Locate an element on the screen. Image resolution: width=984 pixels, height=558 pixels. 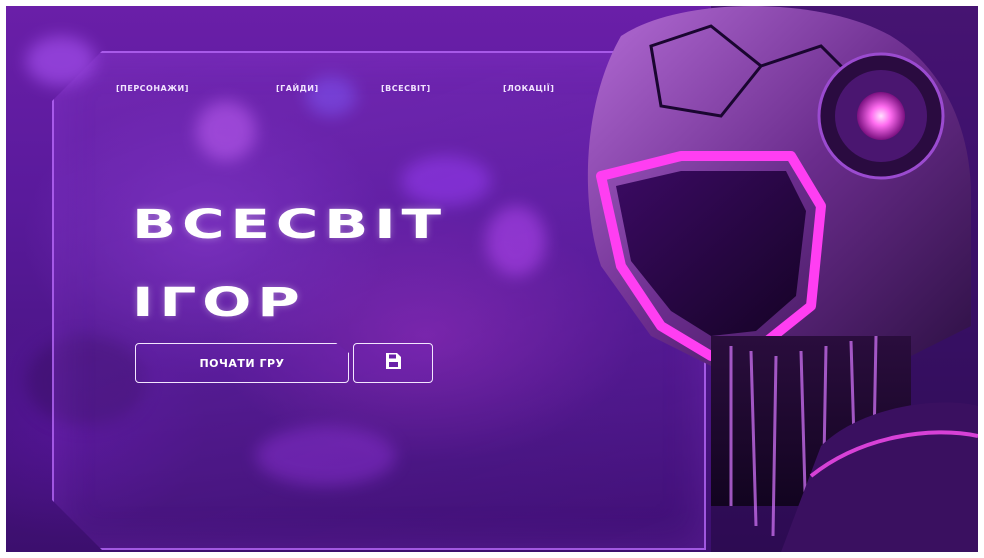
top-nav: [ПЕРСОНАЖИ] [ГАЙДИ] [ВСЕСВІТ] [ЛОКАЦІЇ] is located at coordinates (346, 91).